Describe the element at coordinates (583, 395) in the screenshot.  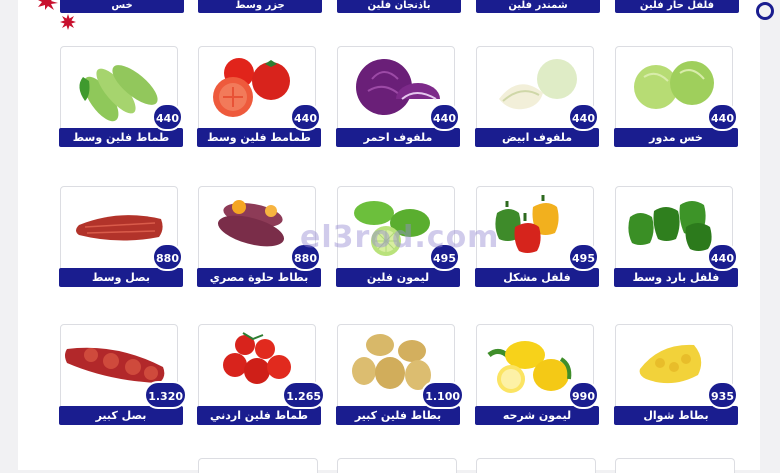
I see `price-badge: 990` at that location.